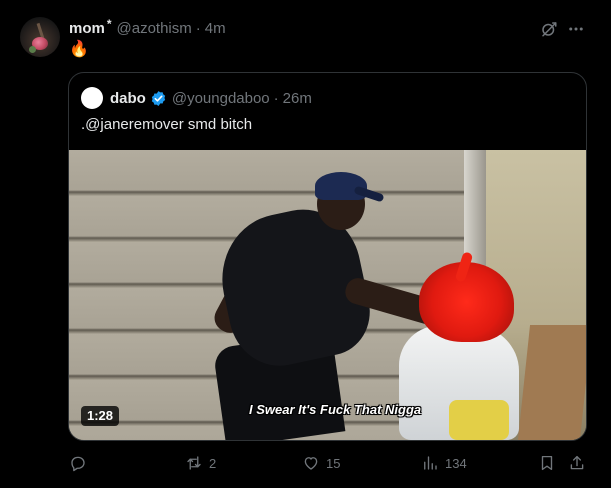 The image size is (611, 488). Describe the element at coordinates (158, 98) in the screenshot. I see `verified-badge-icon` at that location.